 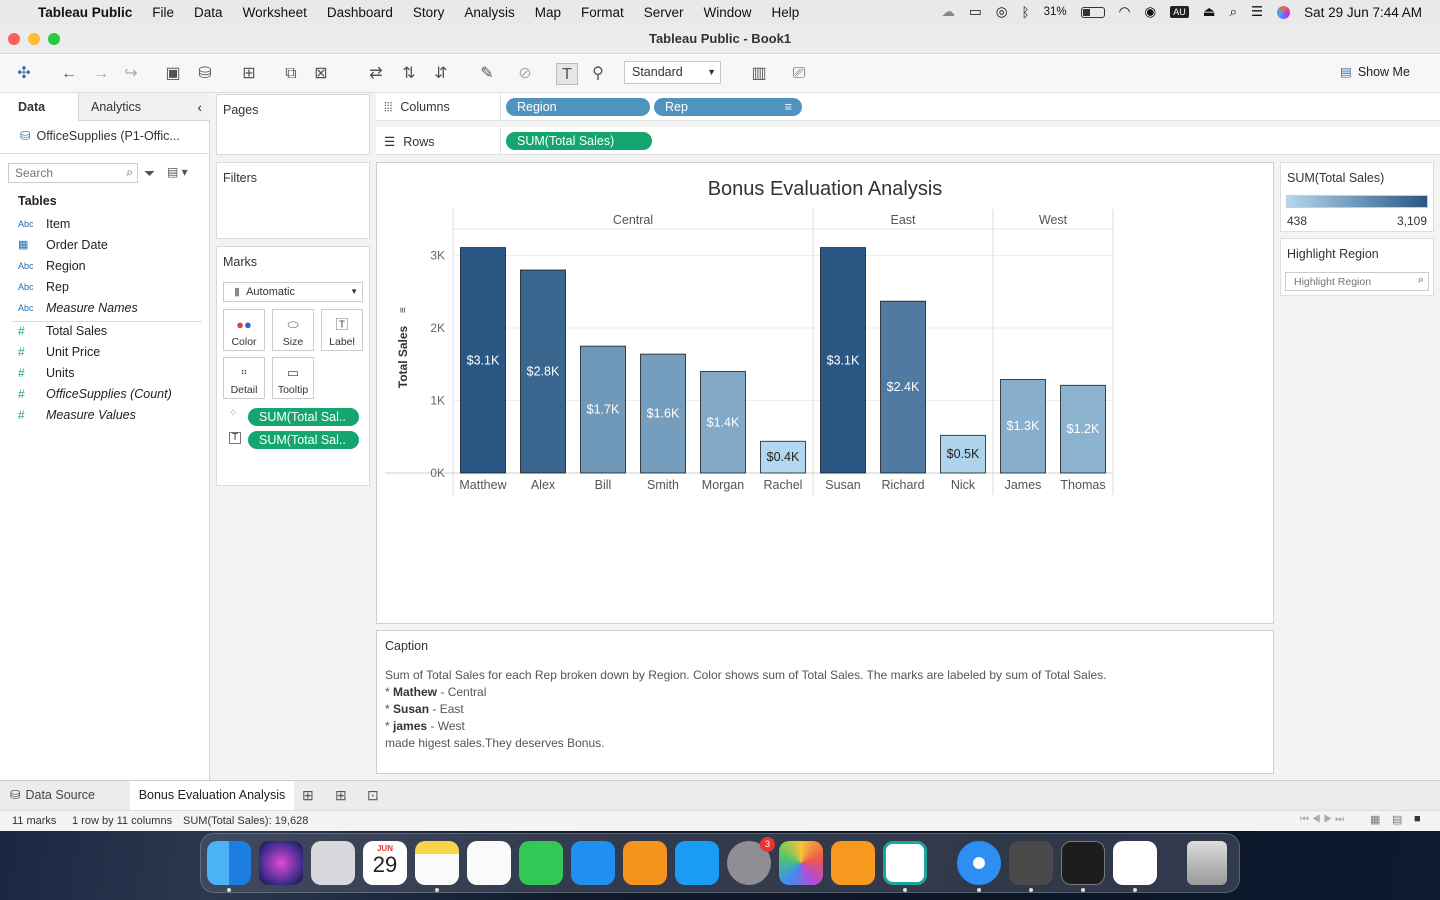 I want to click on messages-icon, so click(x=541, y=863).